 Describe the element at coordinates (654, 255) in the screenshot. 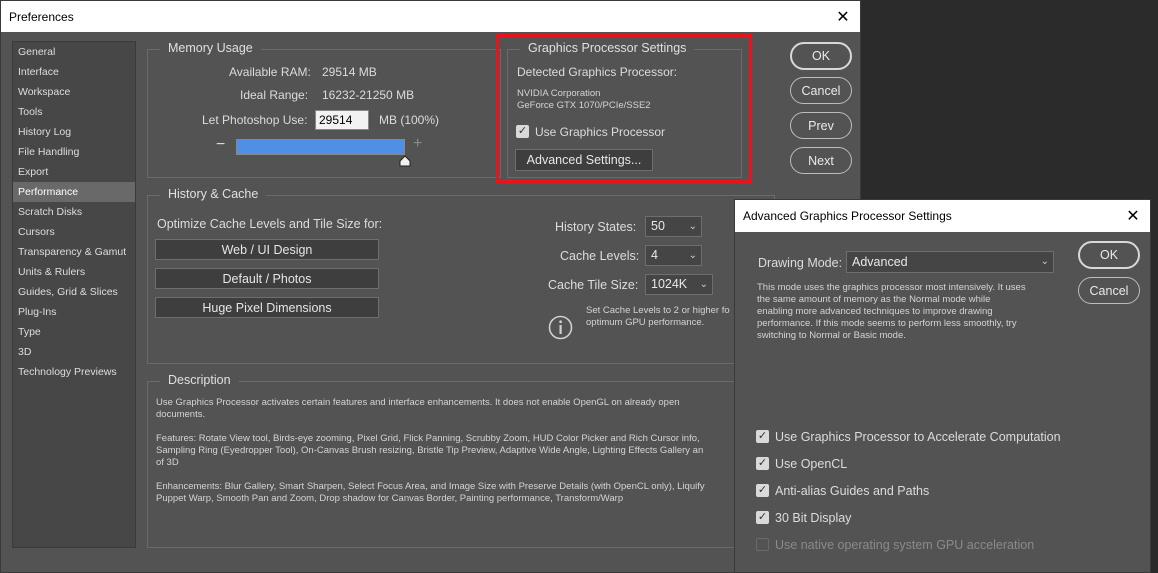

I see `cache-levels-value: 4` at that location.